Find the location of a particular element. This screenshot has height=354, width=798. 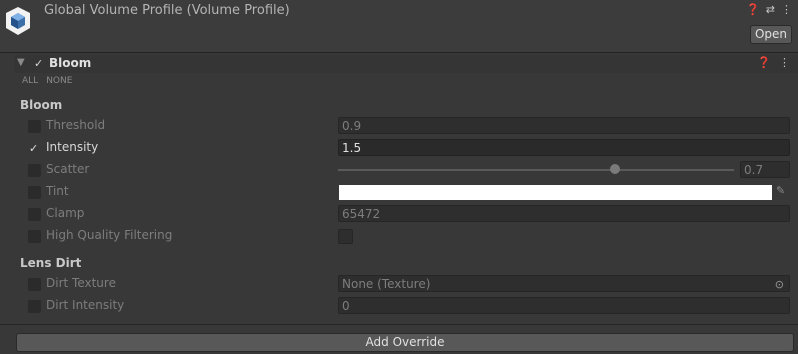

intensity-row: ✓ Intensity 1.5 is located at coordinates (399, 148).